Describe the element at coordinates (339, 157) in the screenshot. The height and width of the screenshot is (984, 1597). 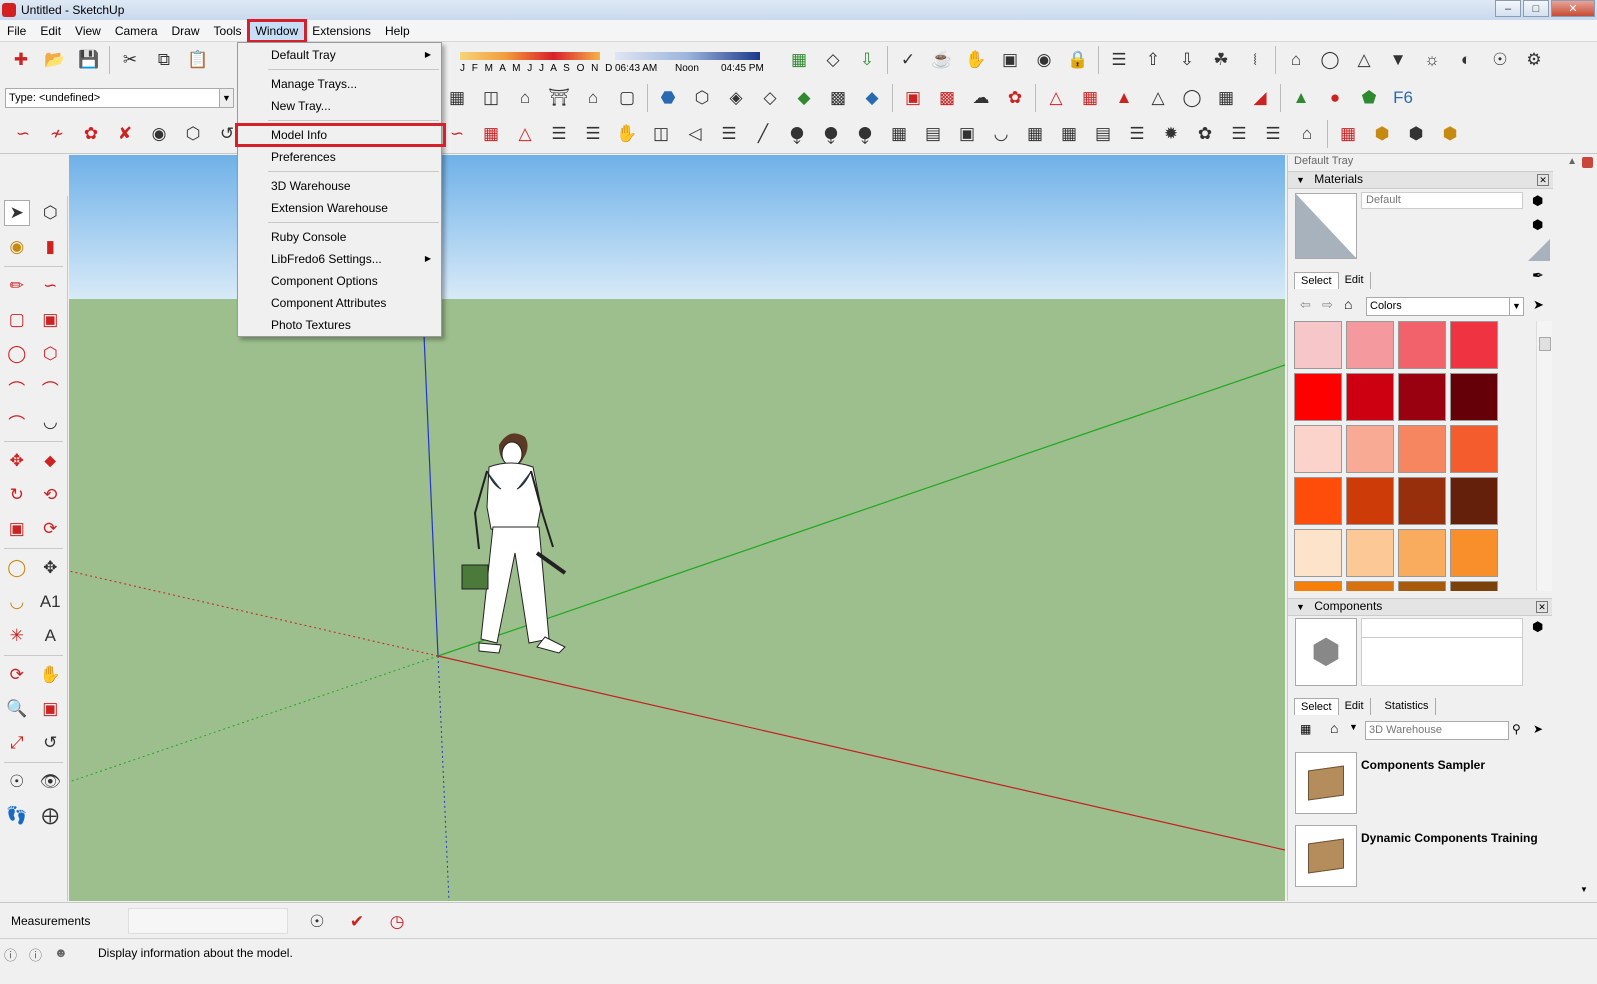
I see `menu-item-preferences: Preferences` at that location.